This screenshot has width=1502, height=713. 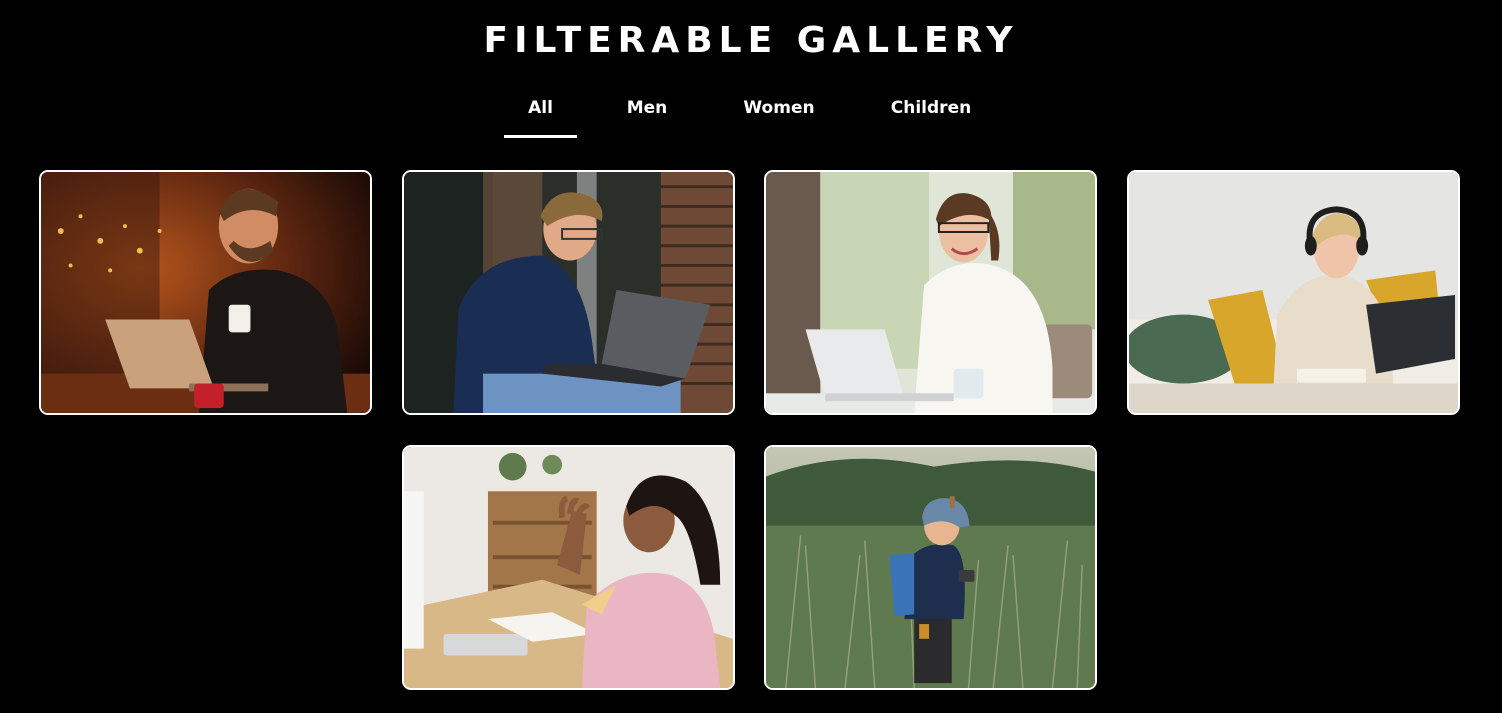 I want to click on gallery-item-man-outdoors, so click(x=568, y=292).